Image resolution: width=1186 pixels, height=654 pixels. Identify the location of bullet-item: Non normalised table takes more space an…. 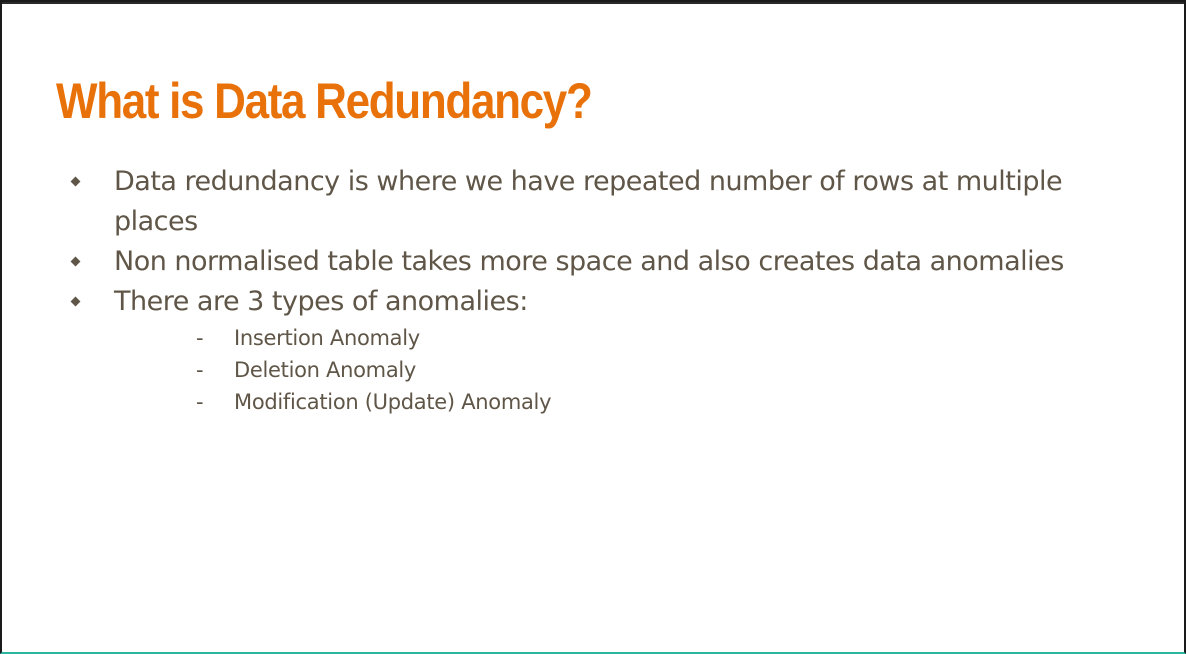
(604, 262).